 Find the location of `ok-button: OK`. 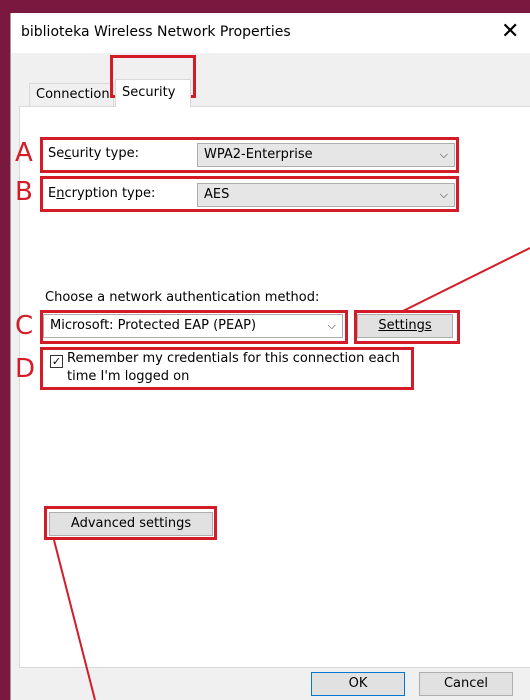

ok-button: OK is located at coordinates (358, 684).